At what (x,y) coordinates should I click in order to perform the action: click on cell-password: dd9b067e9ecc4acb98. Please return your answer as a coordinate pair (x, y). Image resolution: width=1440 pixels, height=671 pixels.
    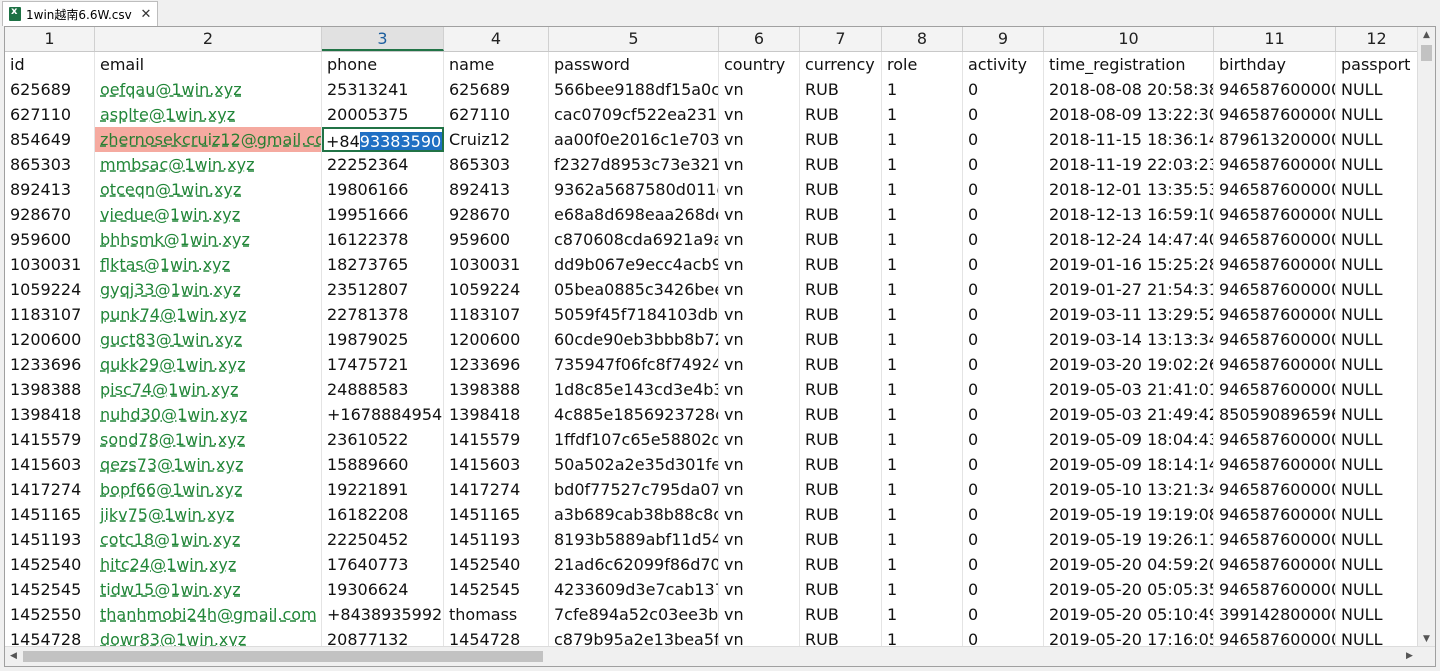
    Looking at the image, I should click on (634, 264).